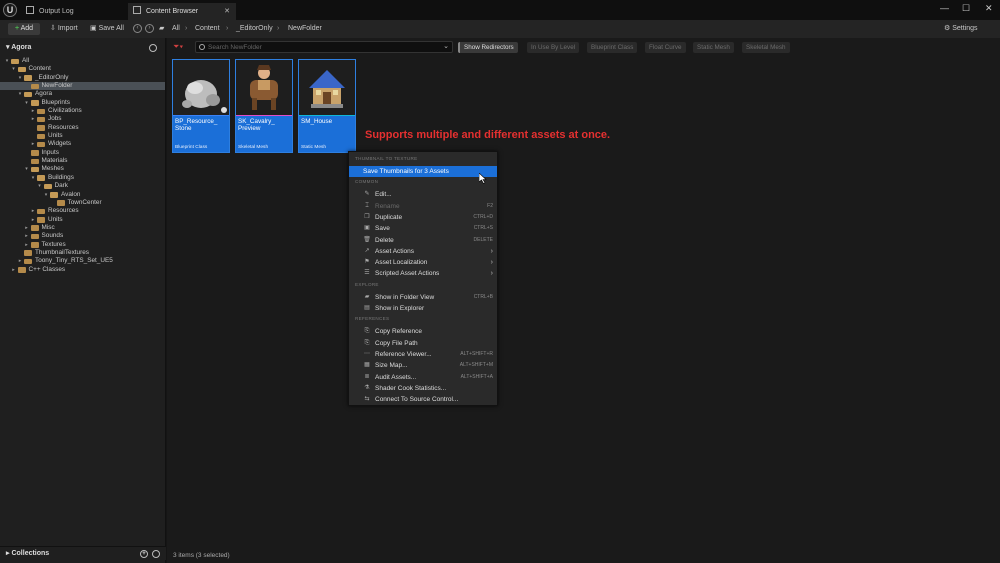 The width and height of the screenshot is (1000, 563). What do you see at coordinates (944, 8) in the screenshot?
I see `minimize-icon: —` at bounding box center [944, 8].